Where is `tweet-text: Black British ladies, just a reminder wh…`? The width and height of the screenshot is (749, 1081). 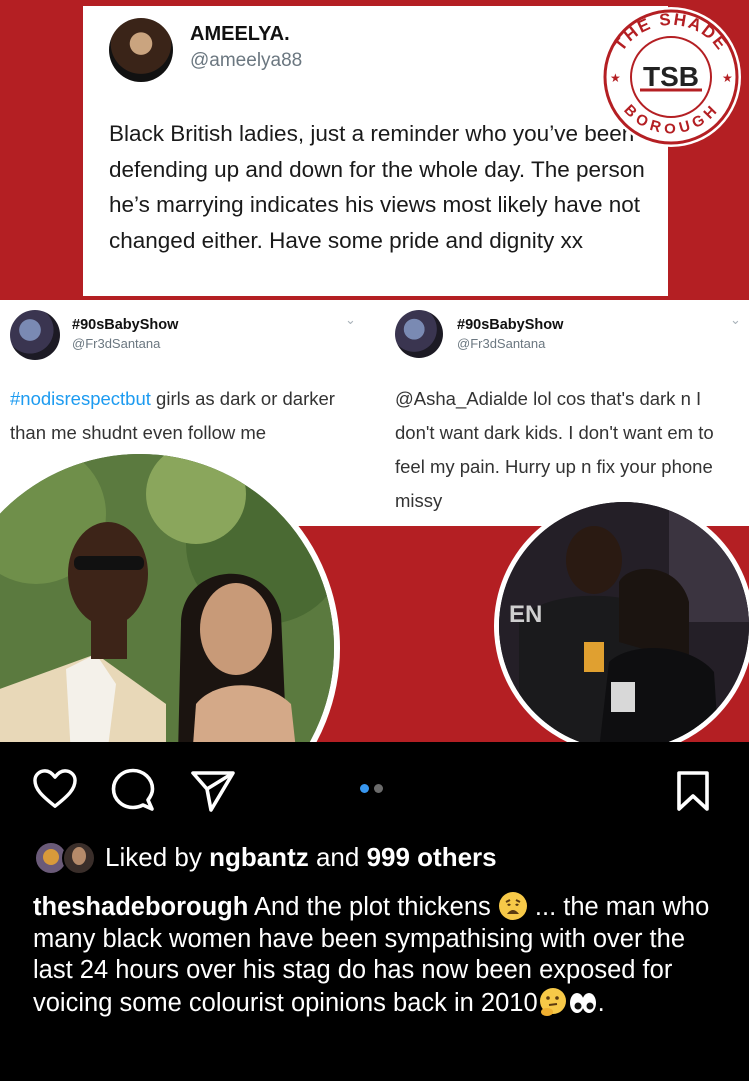 tweet-text: Black British ladies, just a reminder wh… is located at coordinates (377, 187).